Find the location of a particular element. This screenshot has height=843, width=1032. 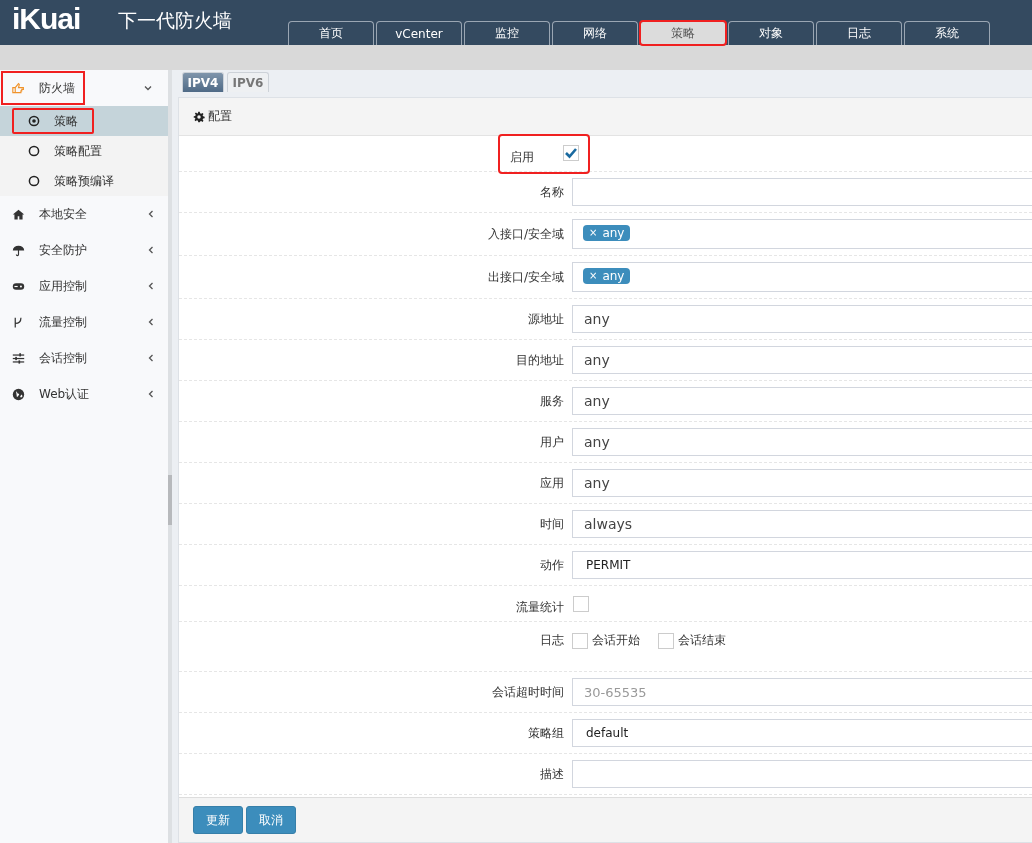

nav-tab: 系统 is located at coordinates (947, 33).